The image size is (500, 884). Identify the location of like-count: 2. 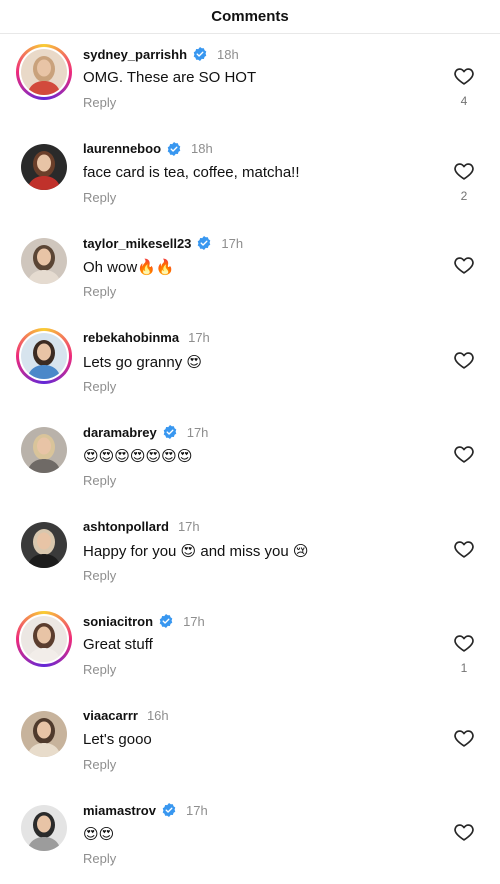
(464, 195).